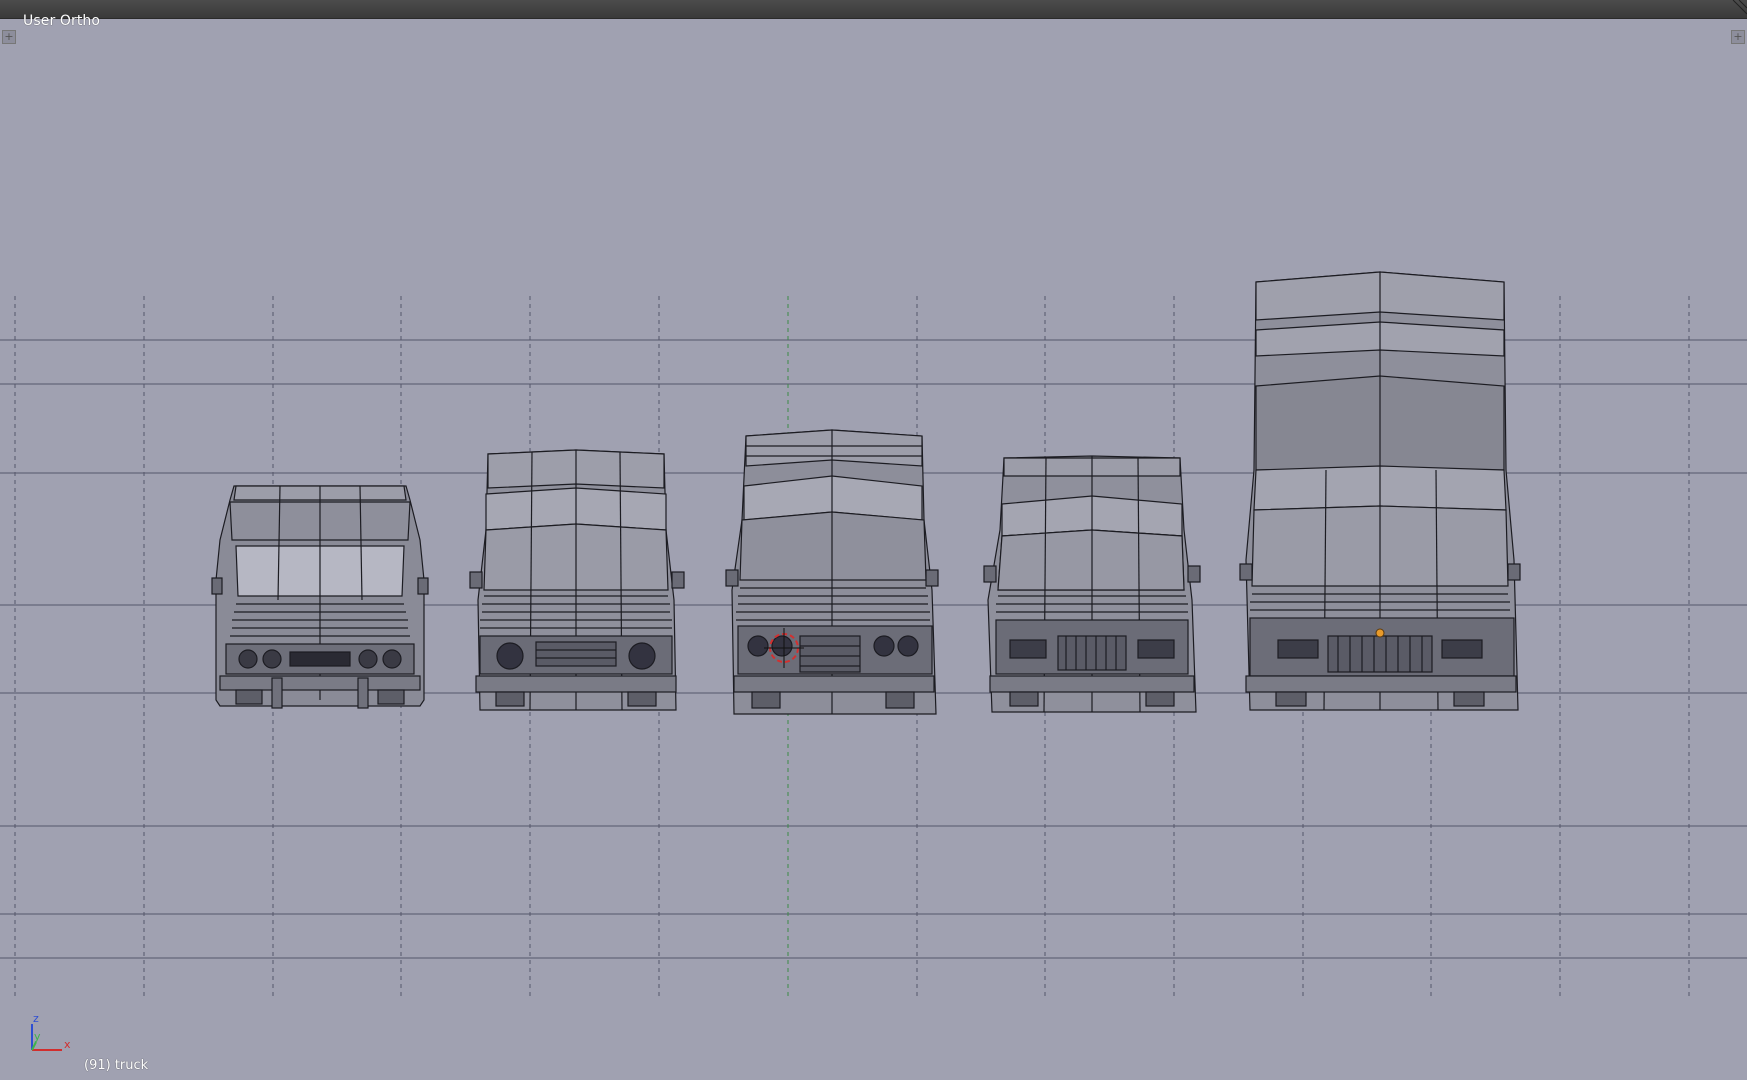  I want to click on active-object-info: (91) truck, so click(116, 1065).